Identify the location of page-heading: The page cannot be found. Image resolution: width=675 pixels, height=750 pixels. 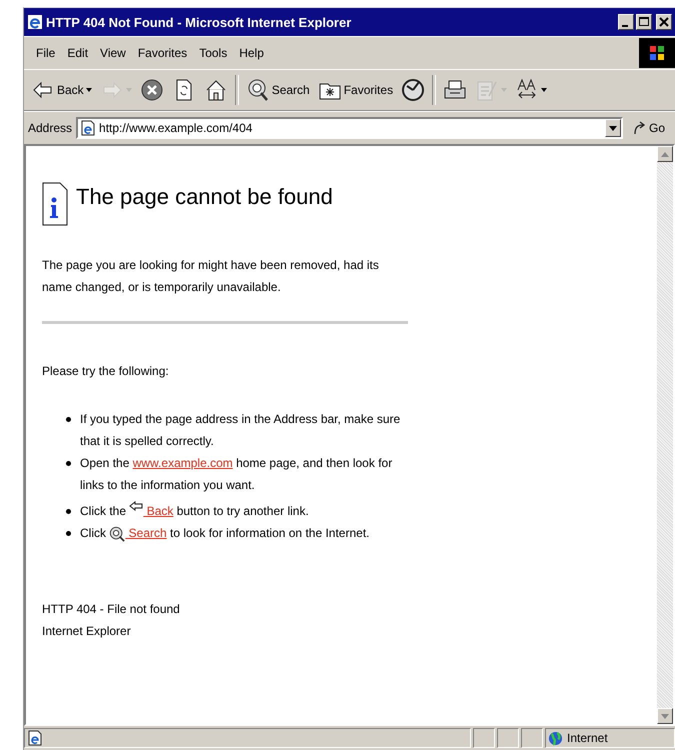
(204, 196).